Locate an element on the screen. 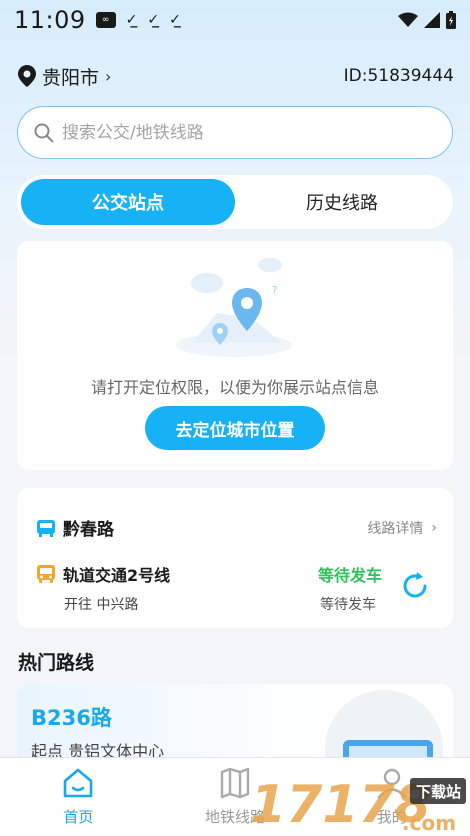 The image size is (470, 836). nav-home-label: 首页 is located at coordinates (78, 817).